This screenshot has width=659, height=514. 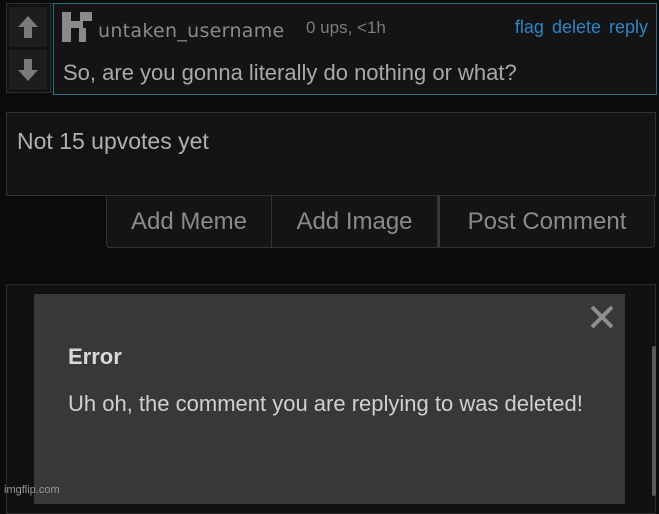 I want to click on flag-link: flag, so click(x=529, y=27).